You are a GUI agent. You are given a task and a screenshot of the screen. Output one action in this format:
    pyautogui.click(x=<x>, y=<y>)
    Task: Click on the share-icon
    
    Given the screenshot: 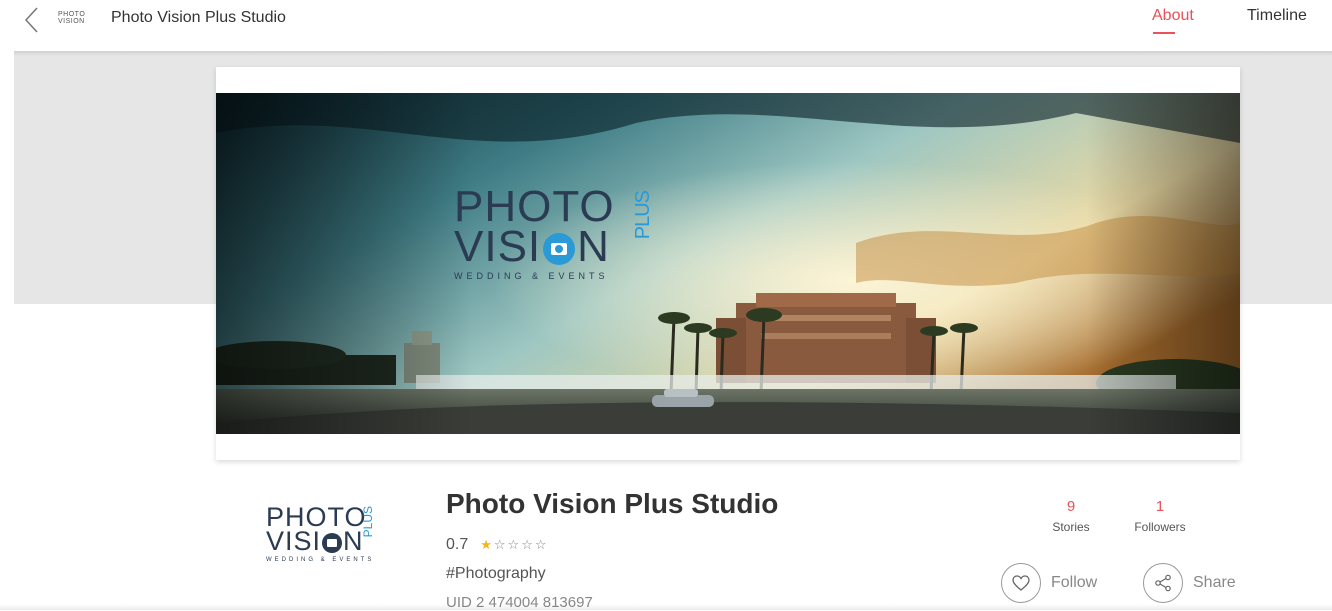 What is the action you would take?
    pyautogui.click(x=1163, y=583)
    